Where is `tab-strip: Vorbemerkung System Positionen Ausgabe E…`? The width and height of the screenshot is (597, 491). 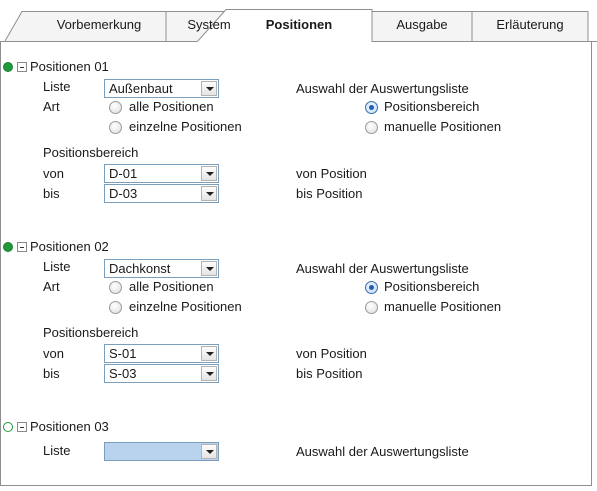
tab-strip: Vorbemerkung System Positionen Ausgabe E… is located at coordinates (298, 21).